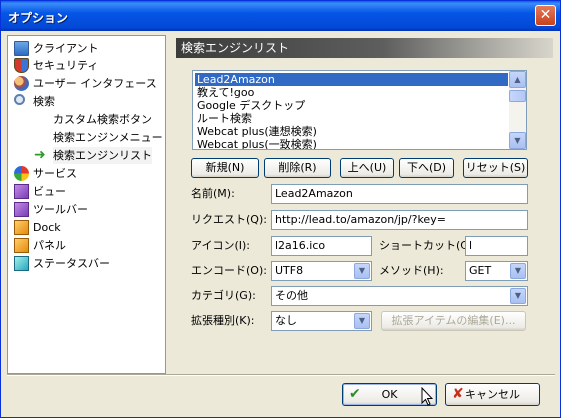  What do you see at coordinates (351, 118) in the screenshot?
I see `list-item: ルート検索` at bounding box center [351, 118].